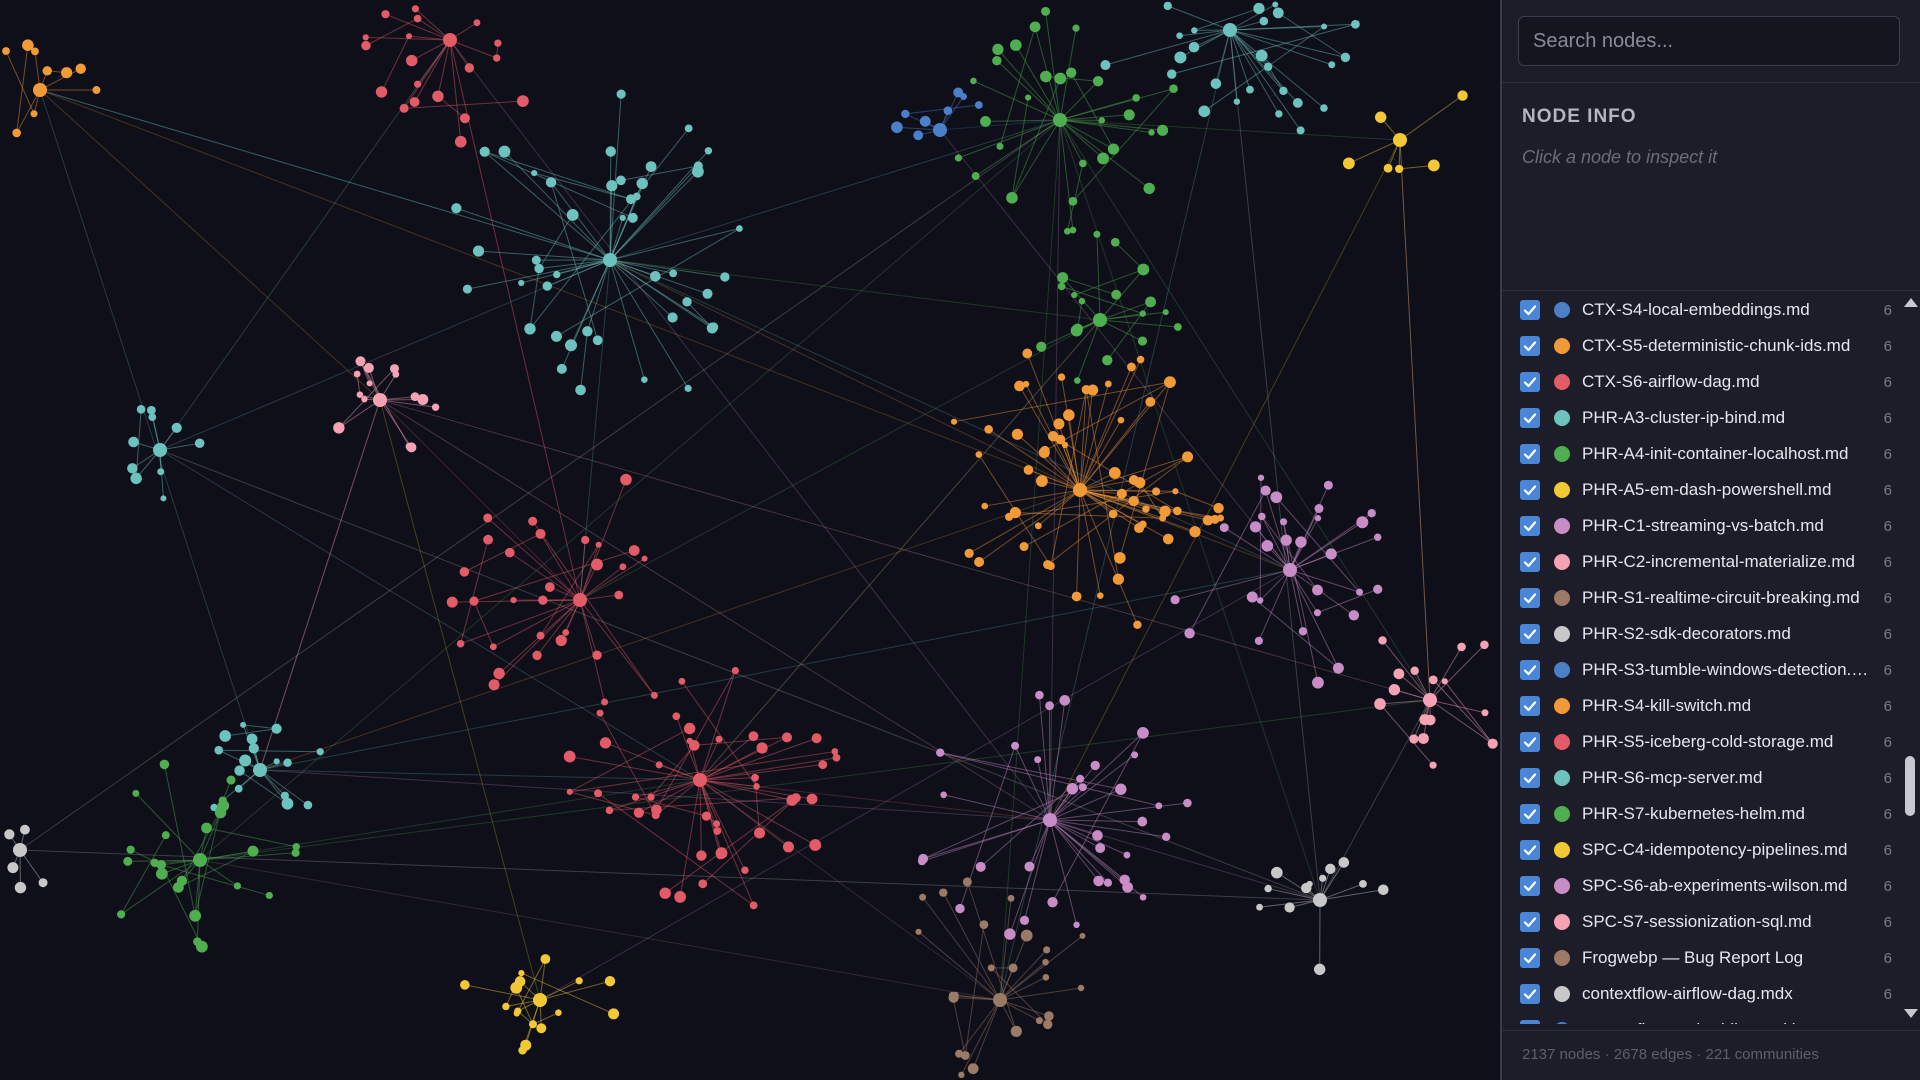 Image resolution: width=1920 pixels, height=1080 pixels. What do you see at coordinates (1709, 41) in the screenshot?
I see `search-input` at bounding box center [1709, 41].